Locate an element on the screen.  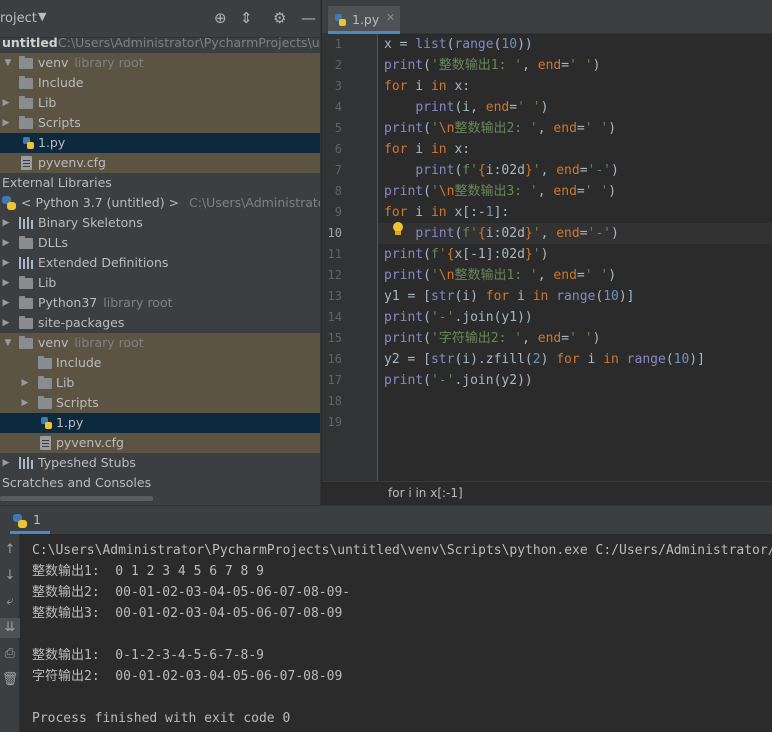
close-icon: ✕ is located at coordinates (390, 17).